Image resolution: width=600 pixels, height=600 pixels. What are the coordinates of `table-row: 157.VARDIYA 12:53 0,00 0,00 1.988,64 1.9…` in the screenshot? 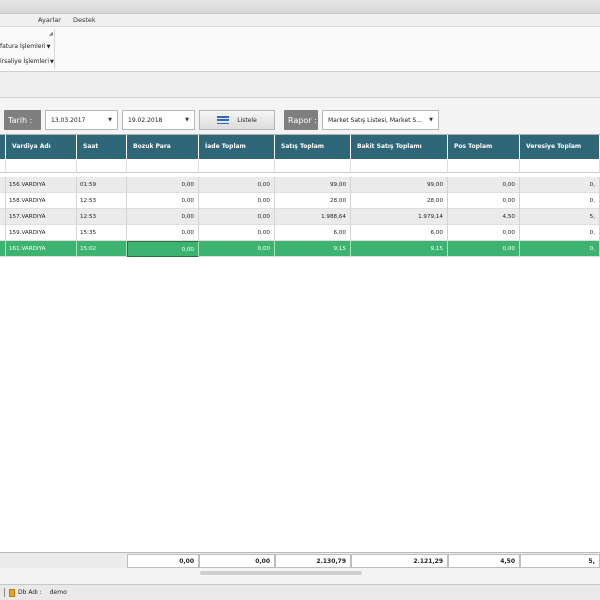 It's located at (300, 217).